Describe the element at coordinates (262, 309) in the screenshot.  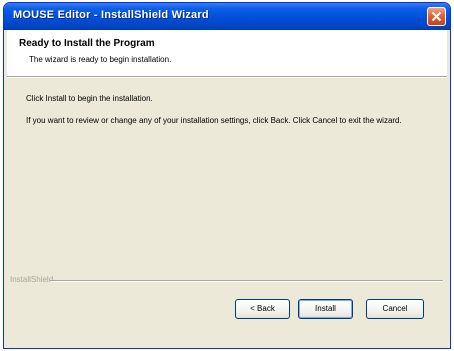
I see `back-button: < Back` at that location.